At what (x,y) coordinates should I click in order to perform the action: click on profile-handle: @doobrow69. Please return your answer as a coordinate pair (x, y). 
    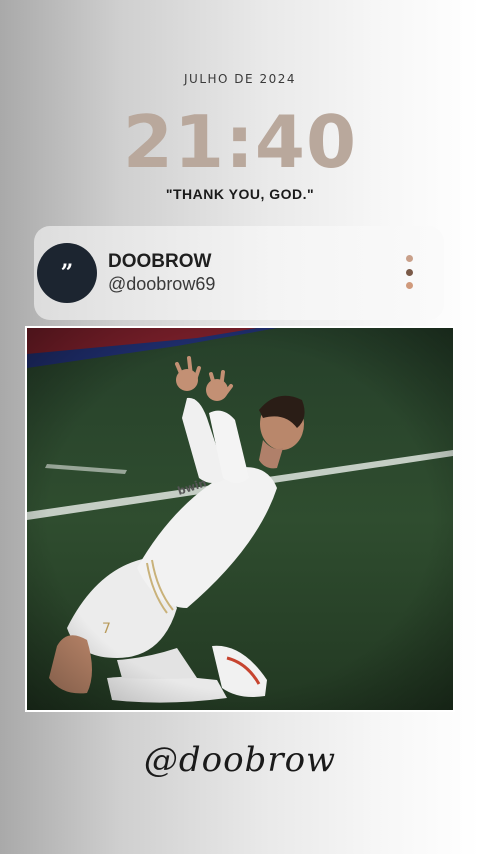
    Looking at the image, I should click on (161, 284).